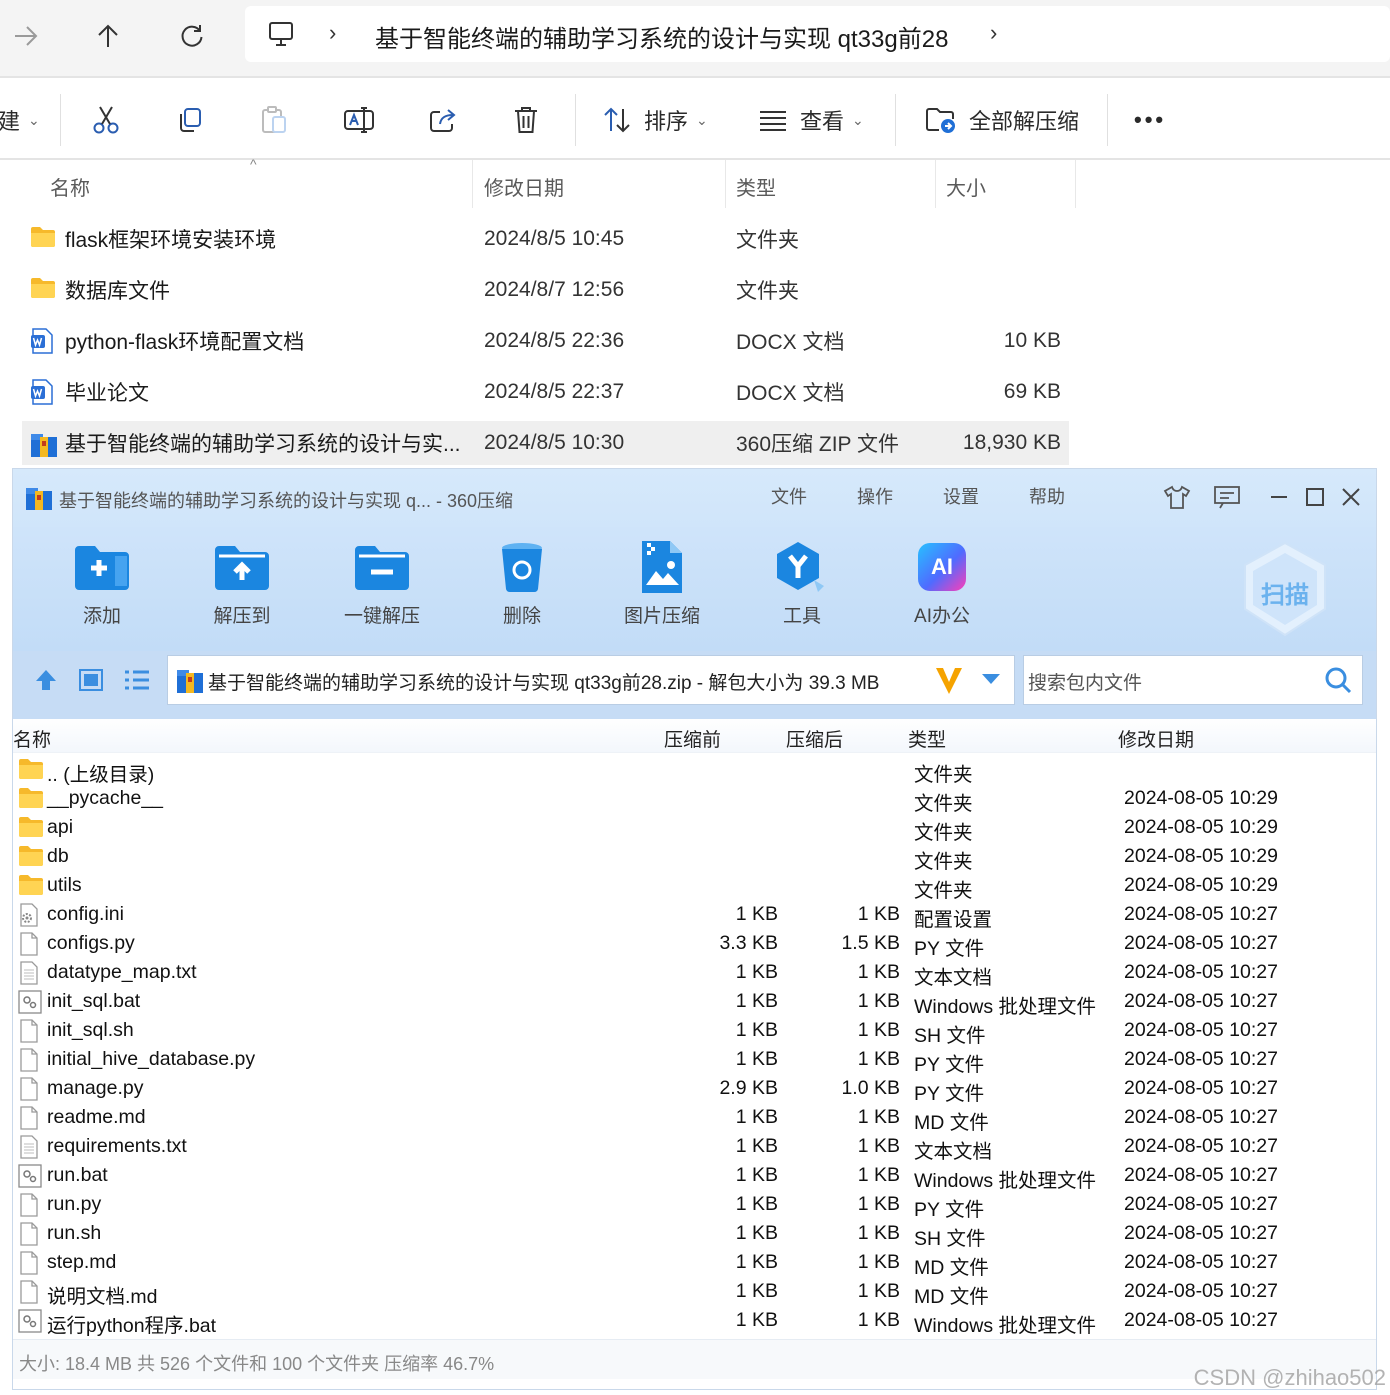 This screenshot has height=1395, width=1390. What do you see at coordinates (694, 828) in the screenshot?
I see `archive-row: api 文件夹 2024-08-05 10:29` at bounding box center [694, 828].